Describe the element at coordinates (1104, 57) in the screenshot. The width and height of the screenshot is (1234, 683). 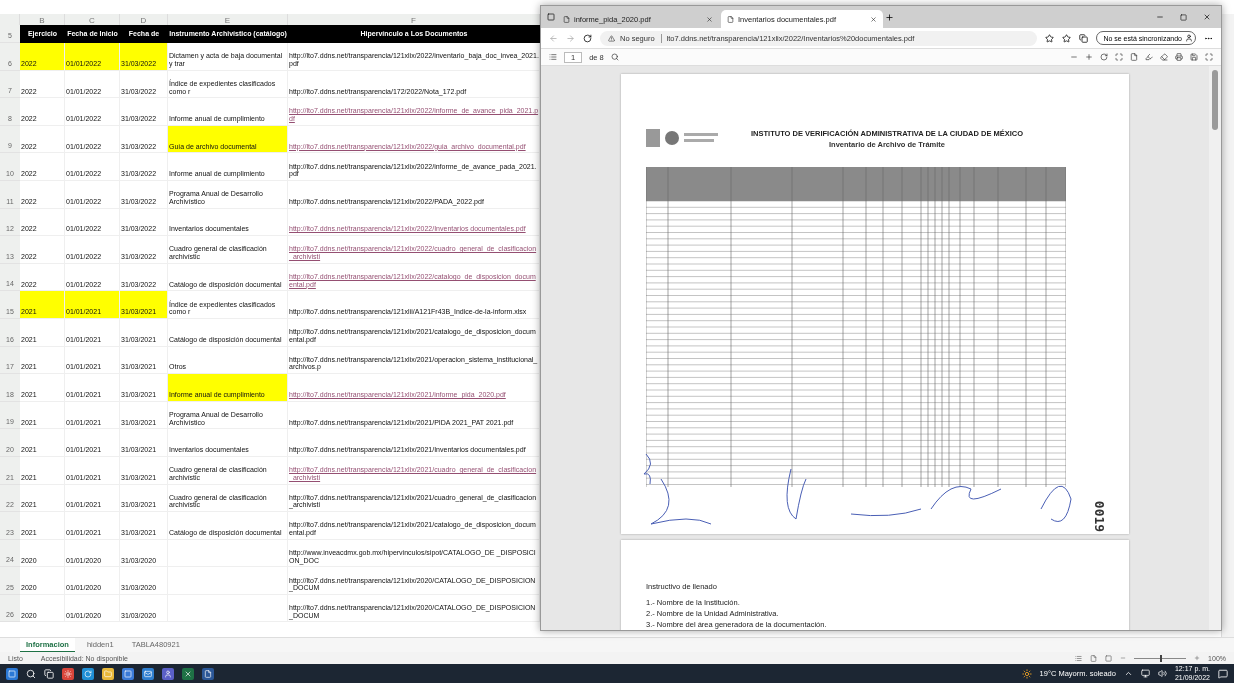
I see `rotate-icon` at that location.